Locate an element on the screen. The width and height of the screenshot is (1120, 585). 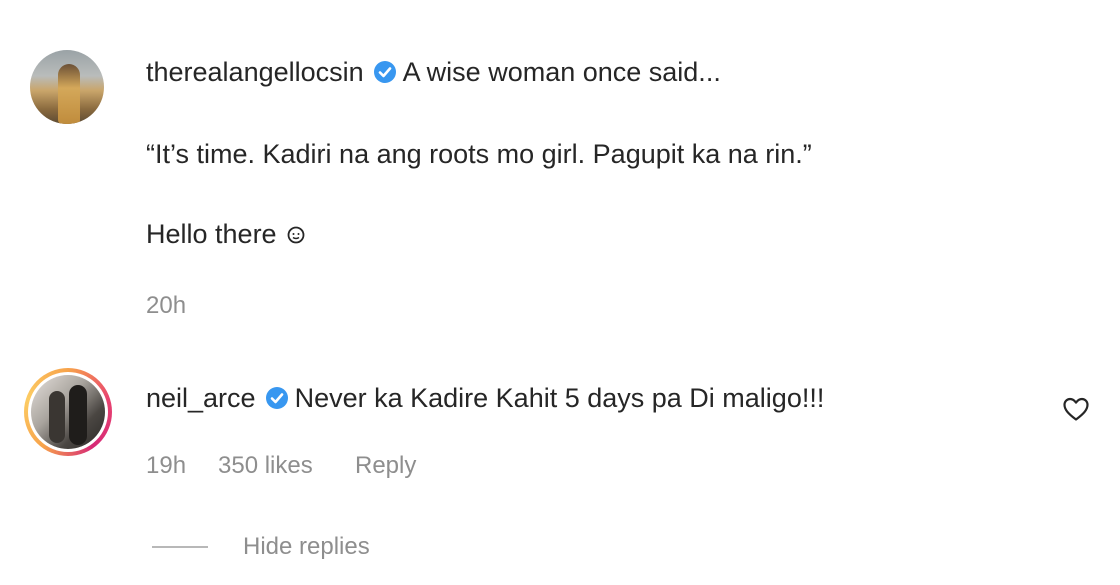
like-count: 350 likes is located at coordinates (265, 466).